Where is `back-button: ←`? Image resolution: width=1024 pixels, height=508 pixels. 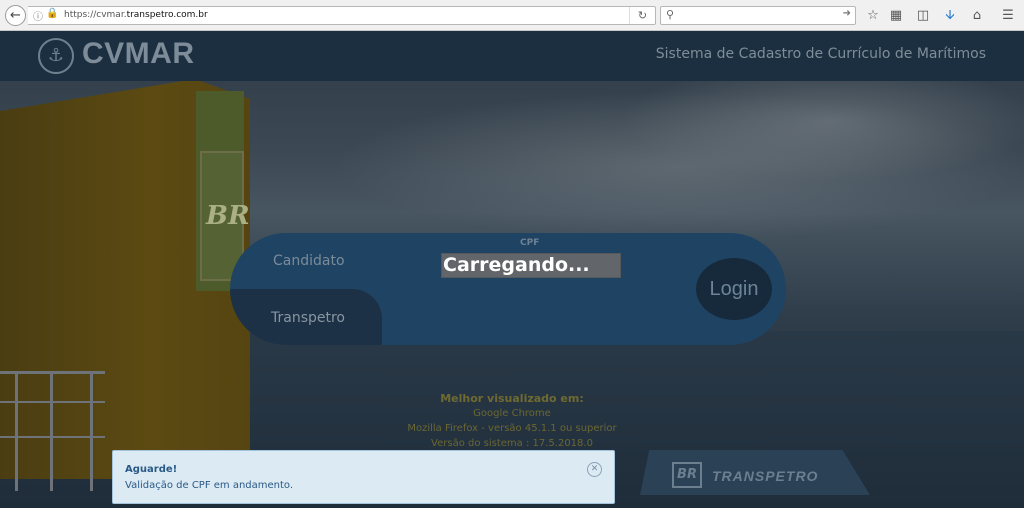 back-button: ← is located at coordinates (15, 15).